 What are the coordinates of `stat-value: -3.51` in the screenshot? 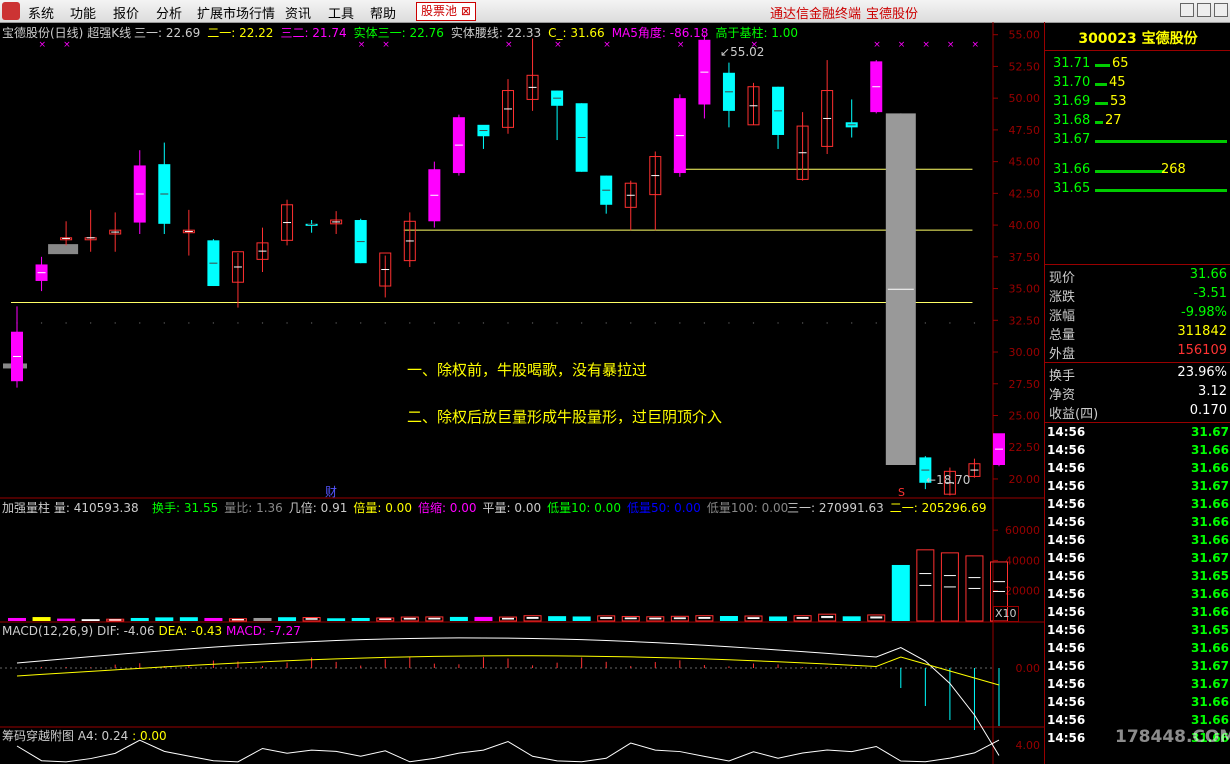 It's located at (1210, 293).